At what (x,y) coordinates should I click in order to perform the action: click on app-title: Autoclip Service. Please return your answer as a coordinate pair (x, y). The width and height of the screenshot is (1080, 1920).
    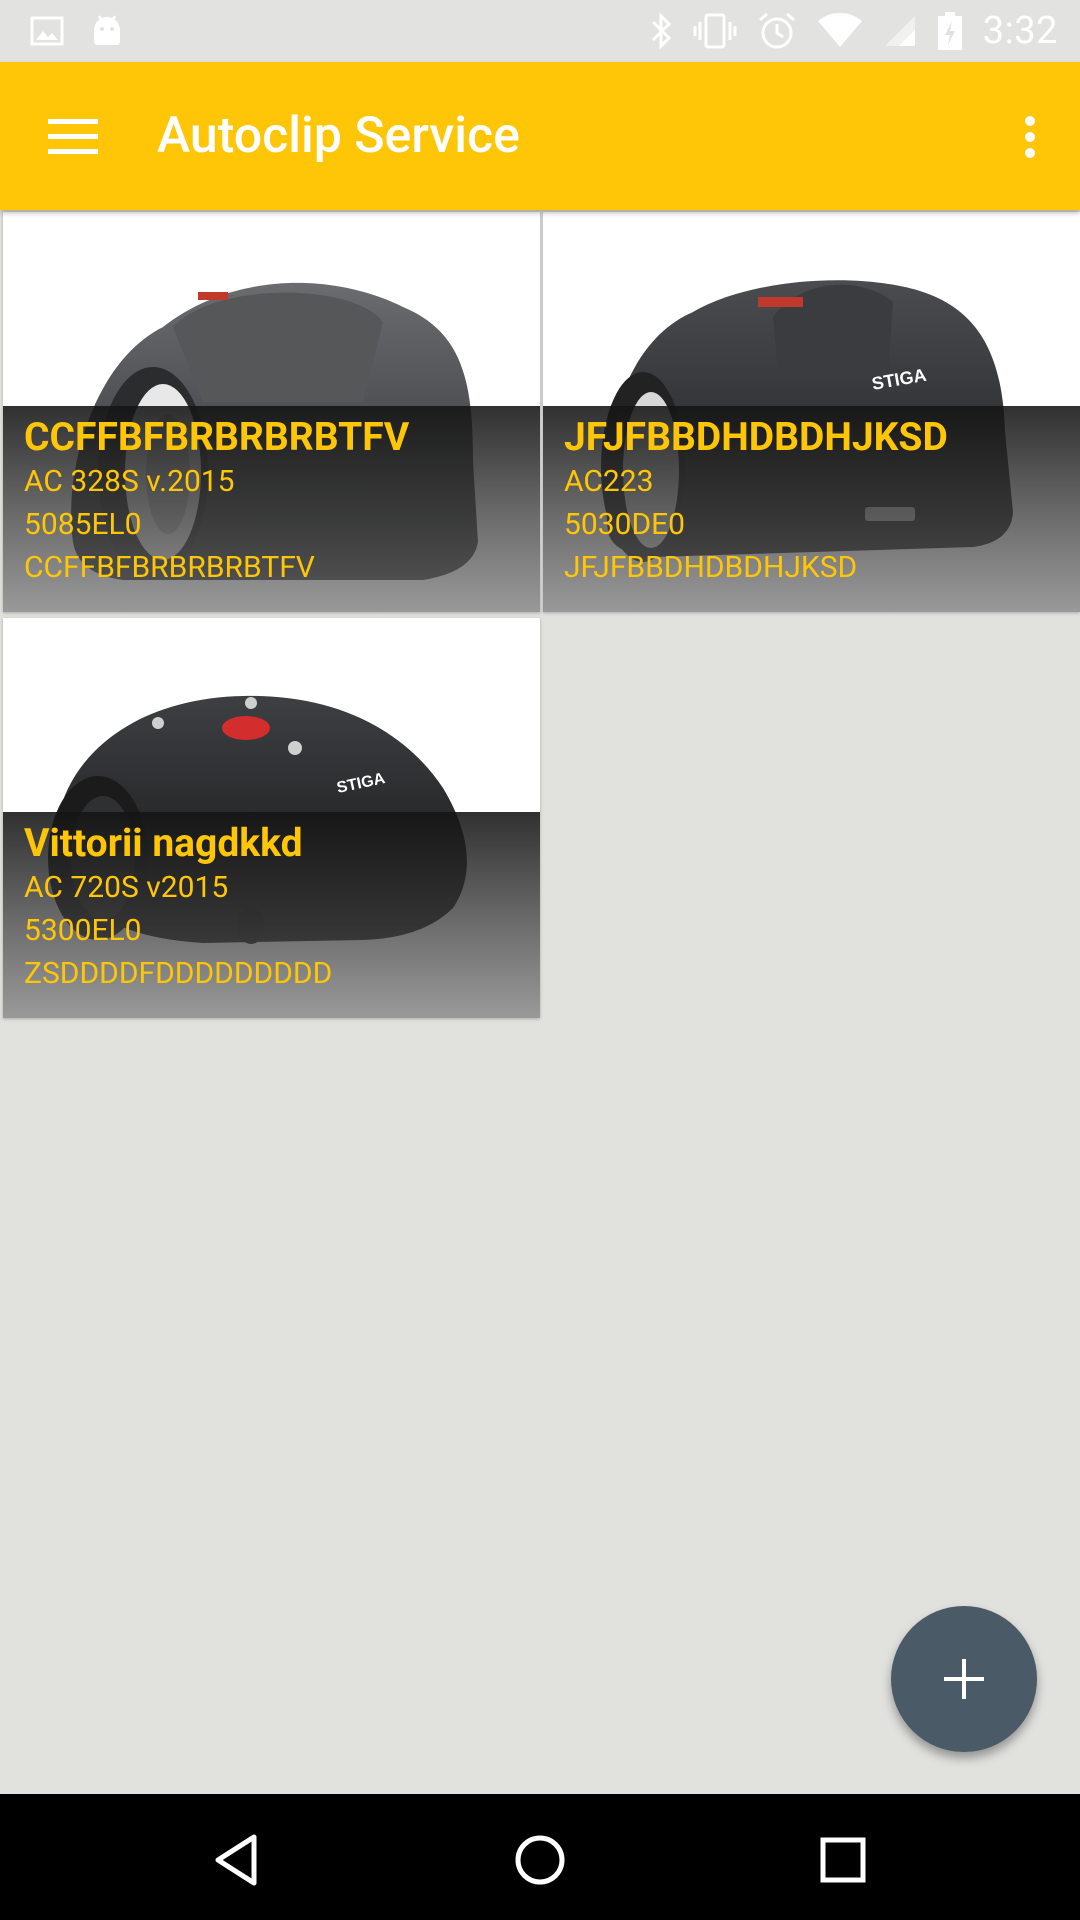
    Looking at the image, I should click on (338, 136).